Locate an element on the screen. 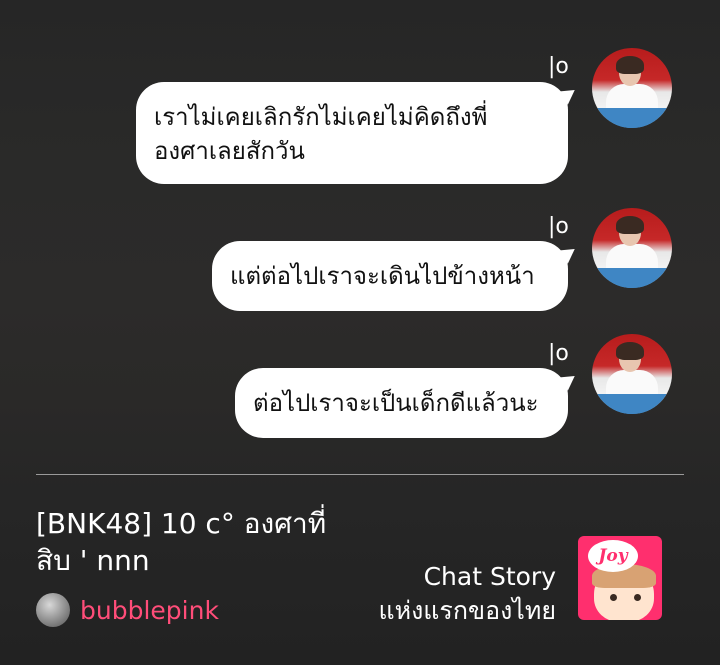 Image resolution: width=720 pixels, height=665 pixels. message-bubble: แต่ต่อไปเราจะเดินไปข้างหน้า is located at coordinates (396, 276).